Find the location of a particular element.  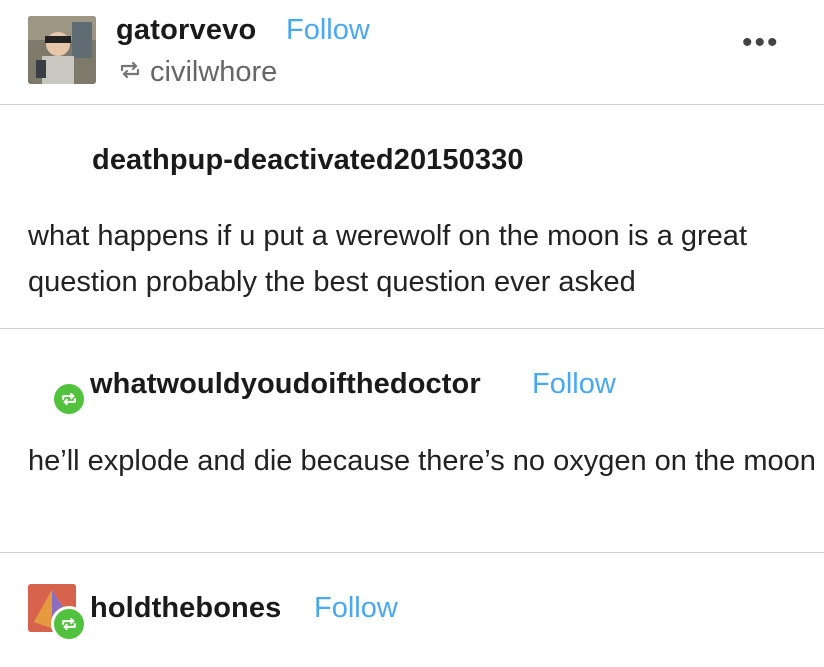

reblogged-from: civilwhore is located at coordinates (197, 72).